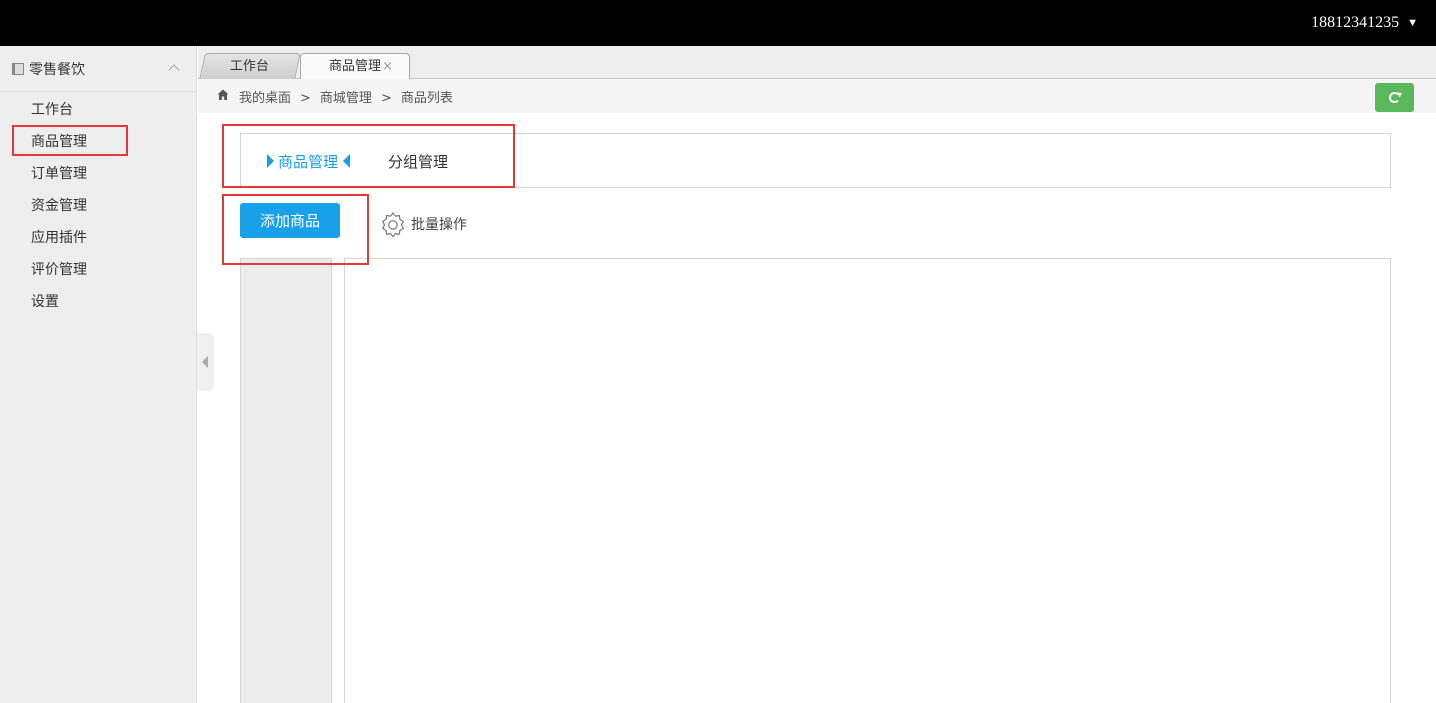 The height and width of the screenshot is (703, 1436). I want to click on tab-goods-management: 商品管理 ×, so click(355, 66).